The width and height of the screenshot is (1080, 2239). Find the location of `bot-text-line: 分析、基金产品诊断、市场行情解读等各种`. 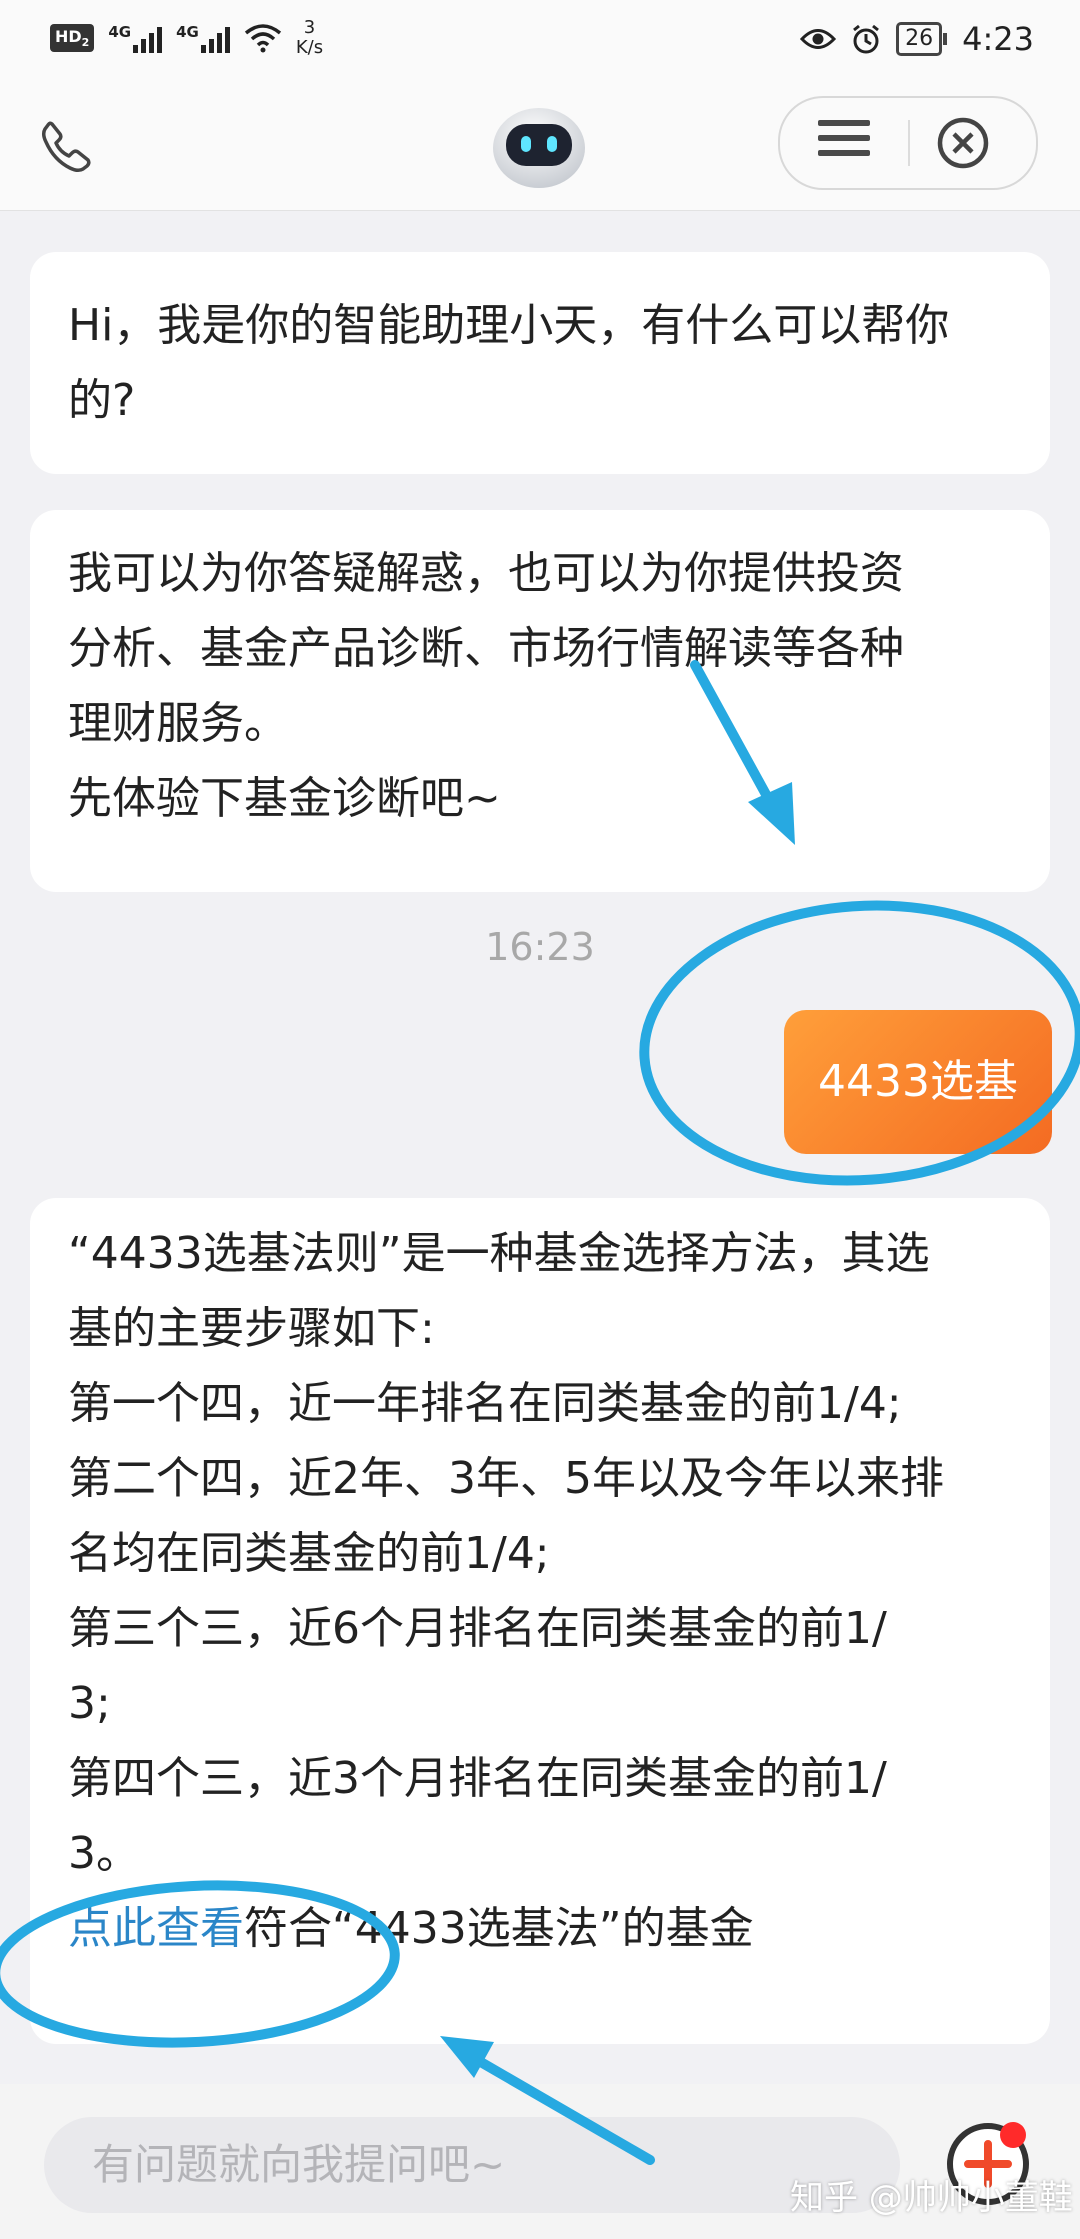

bot-text-line: 分析、基金产品诊断、市场行情解读等各种 is located at coordinates (486, 648).